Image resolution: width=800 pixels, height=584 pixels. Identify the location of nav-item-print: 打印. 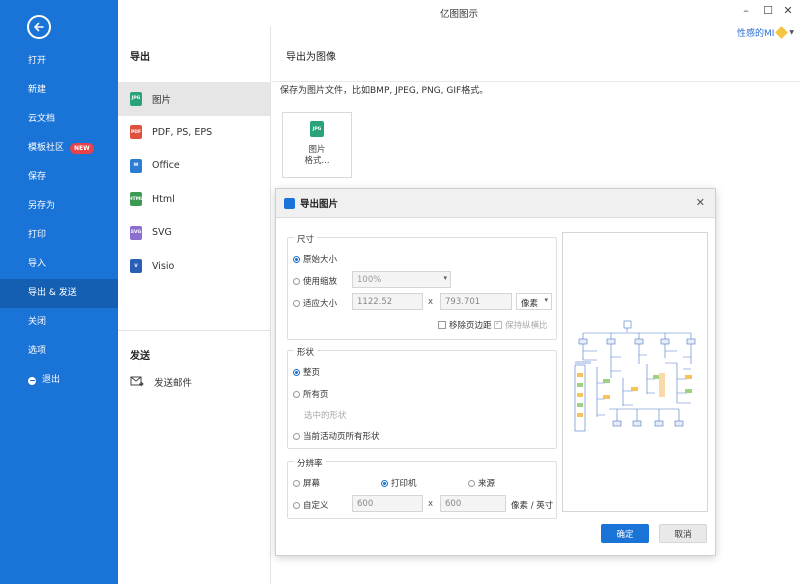
(59, 235).